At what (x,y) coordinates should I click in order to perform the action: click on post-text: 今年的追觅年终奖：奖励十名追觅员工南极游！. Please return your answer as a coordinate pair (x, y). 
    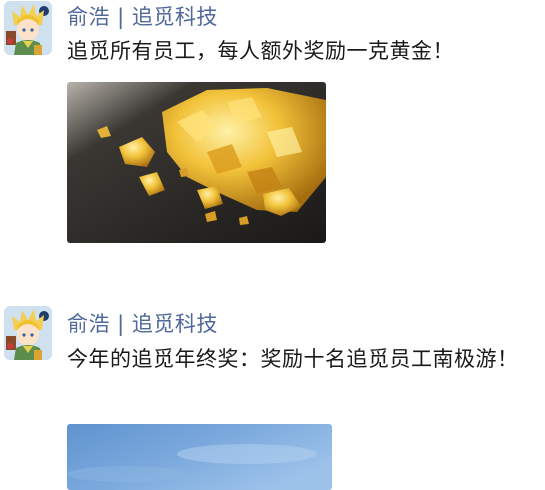
    Looking at the image, I should click on (293, 359).